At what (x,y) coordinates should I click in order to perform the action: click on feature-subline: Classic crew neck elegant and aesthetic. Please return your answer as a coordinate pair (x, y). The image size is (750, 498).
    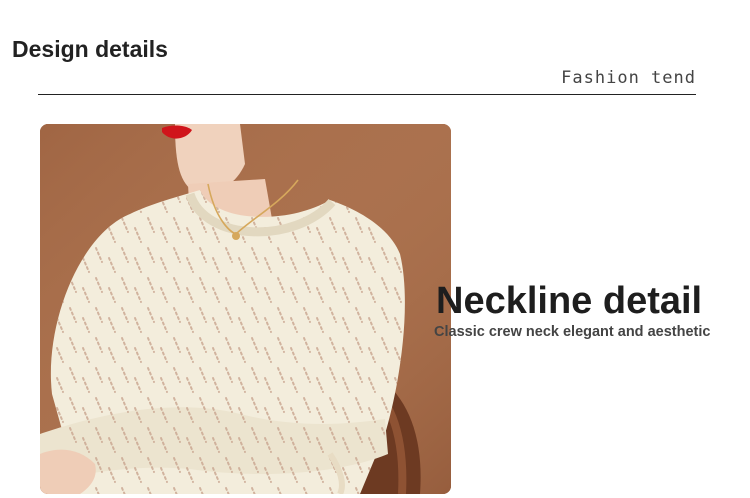
    Looking at the image, I should click on (572, 332).